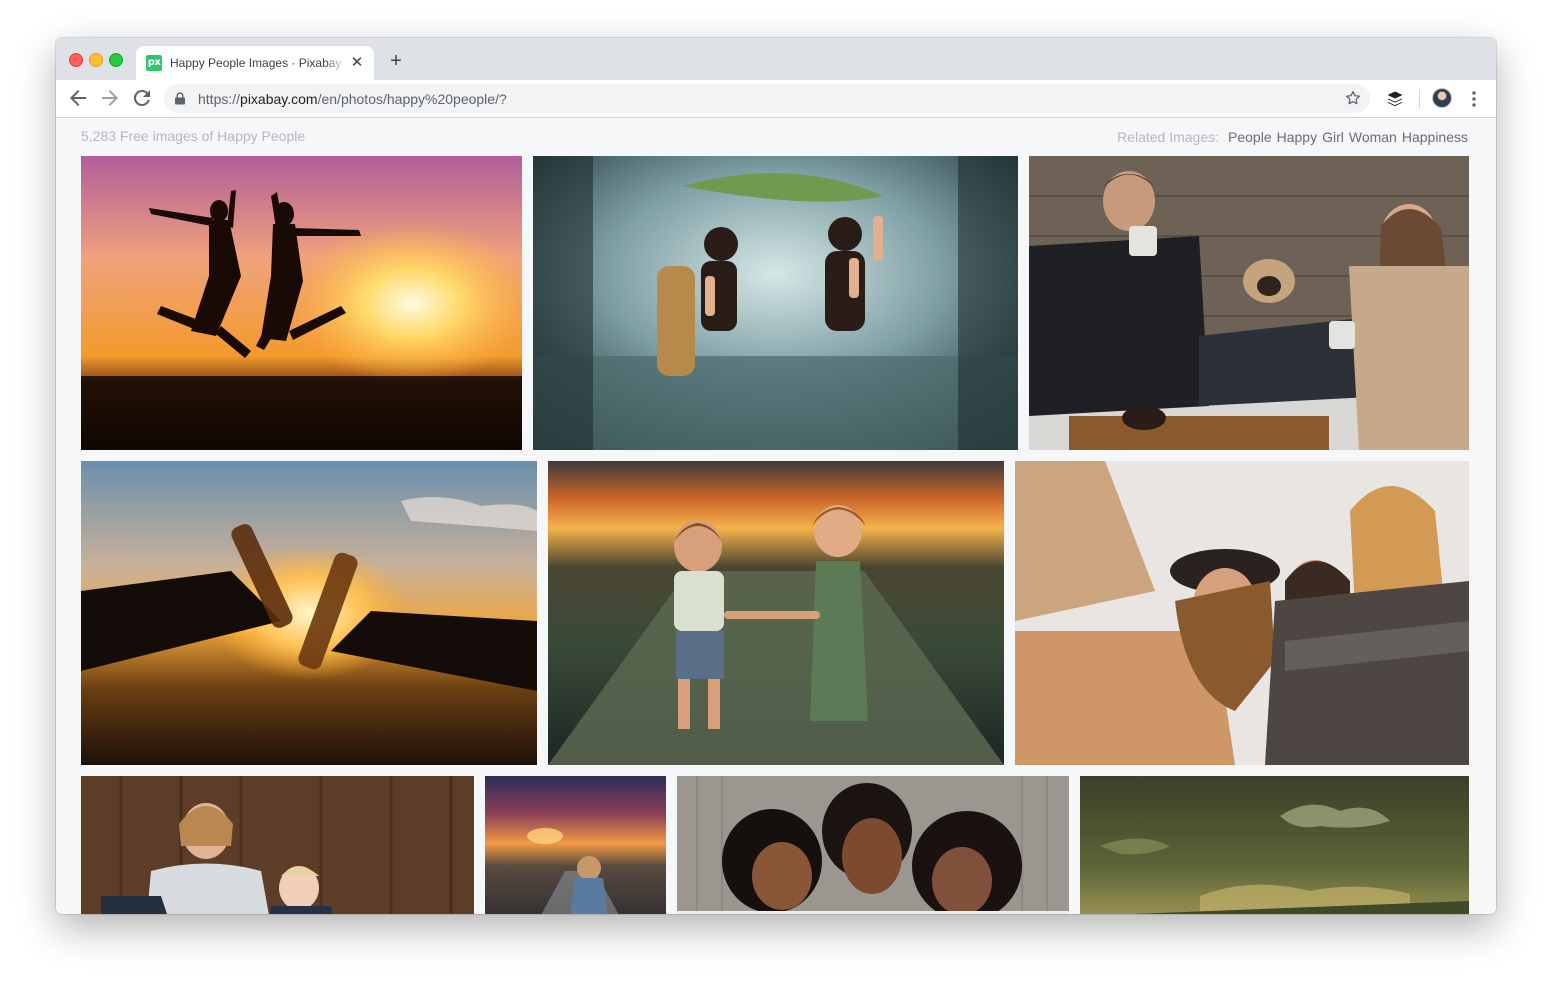  I want to click on minimize-window-button, so click(96, 60).